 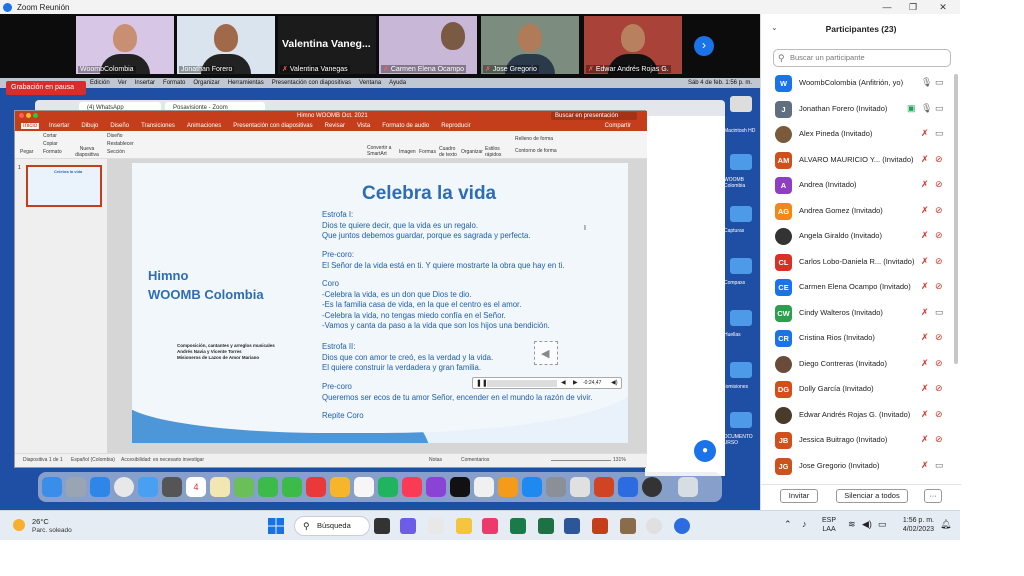 I want to click on slide-thumbnail: Celebra la vida, so click(x=64, y=186).